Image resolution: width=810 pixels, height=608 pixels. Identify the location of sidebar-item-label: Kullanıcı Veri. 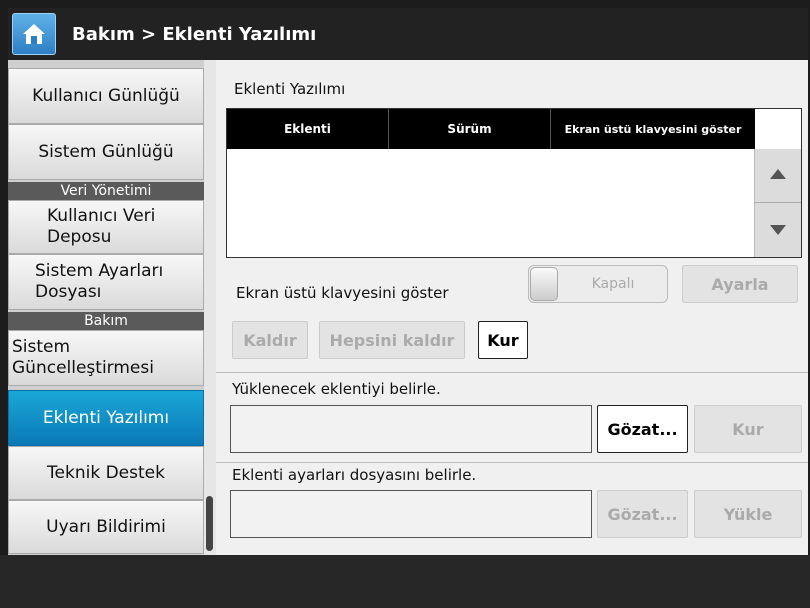
(101, 216).